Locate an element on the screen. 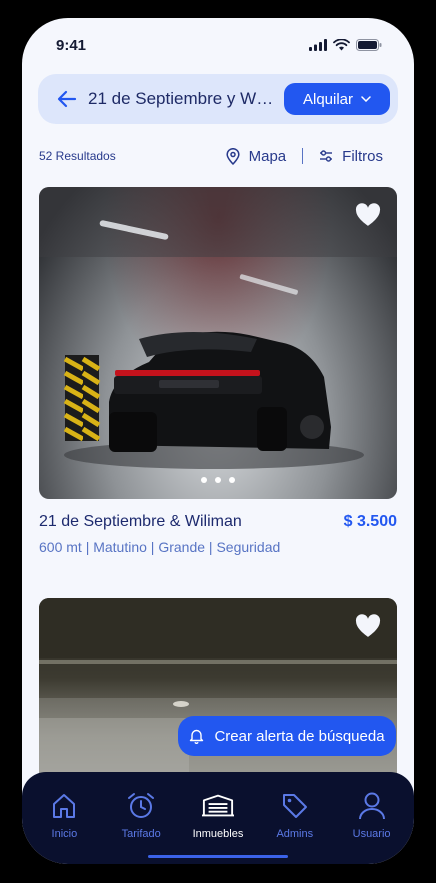 This screenshot has height=883, width=436. filters-label: Filtros is located at coordinates (362, 156).